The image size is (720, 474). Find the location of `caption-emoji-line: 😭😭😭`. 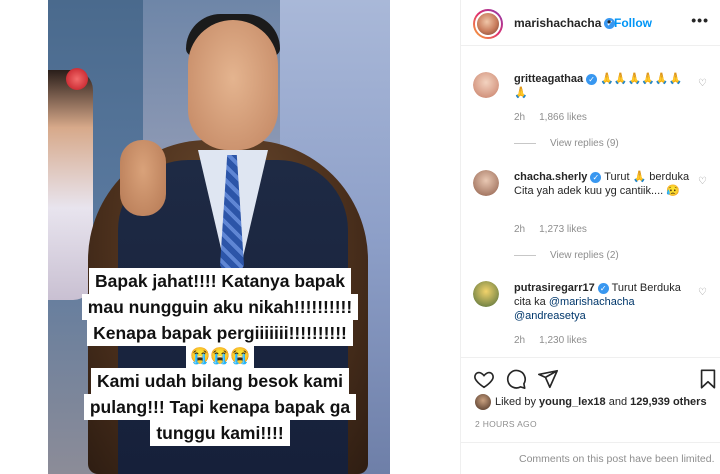

caption-emoji-line: 😭😭😭 is located at coordinates (220, 357).